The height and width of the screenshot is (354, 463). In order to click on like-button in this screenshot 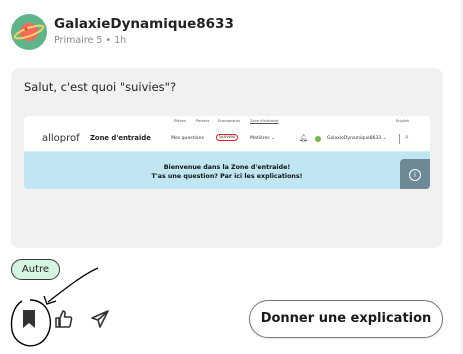, I will do `click(64, 321)`.